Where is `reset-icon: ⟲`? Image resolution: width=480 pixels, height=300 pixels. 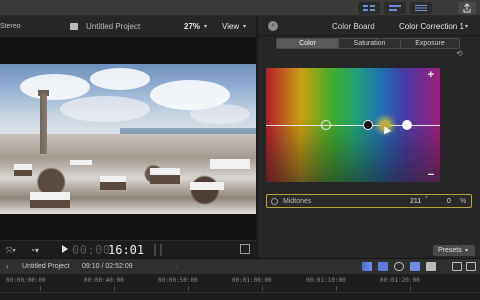 reset-icon: ⟲ is located at coordinates (459, 53).